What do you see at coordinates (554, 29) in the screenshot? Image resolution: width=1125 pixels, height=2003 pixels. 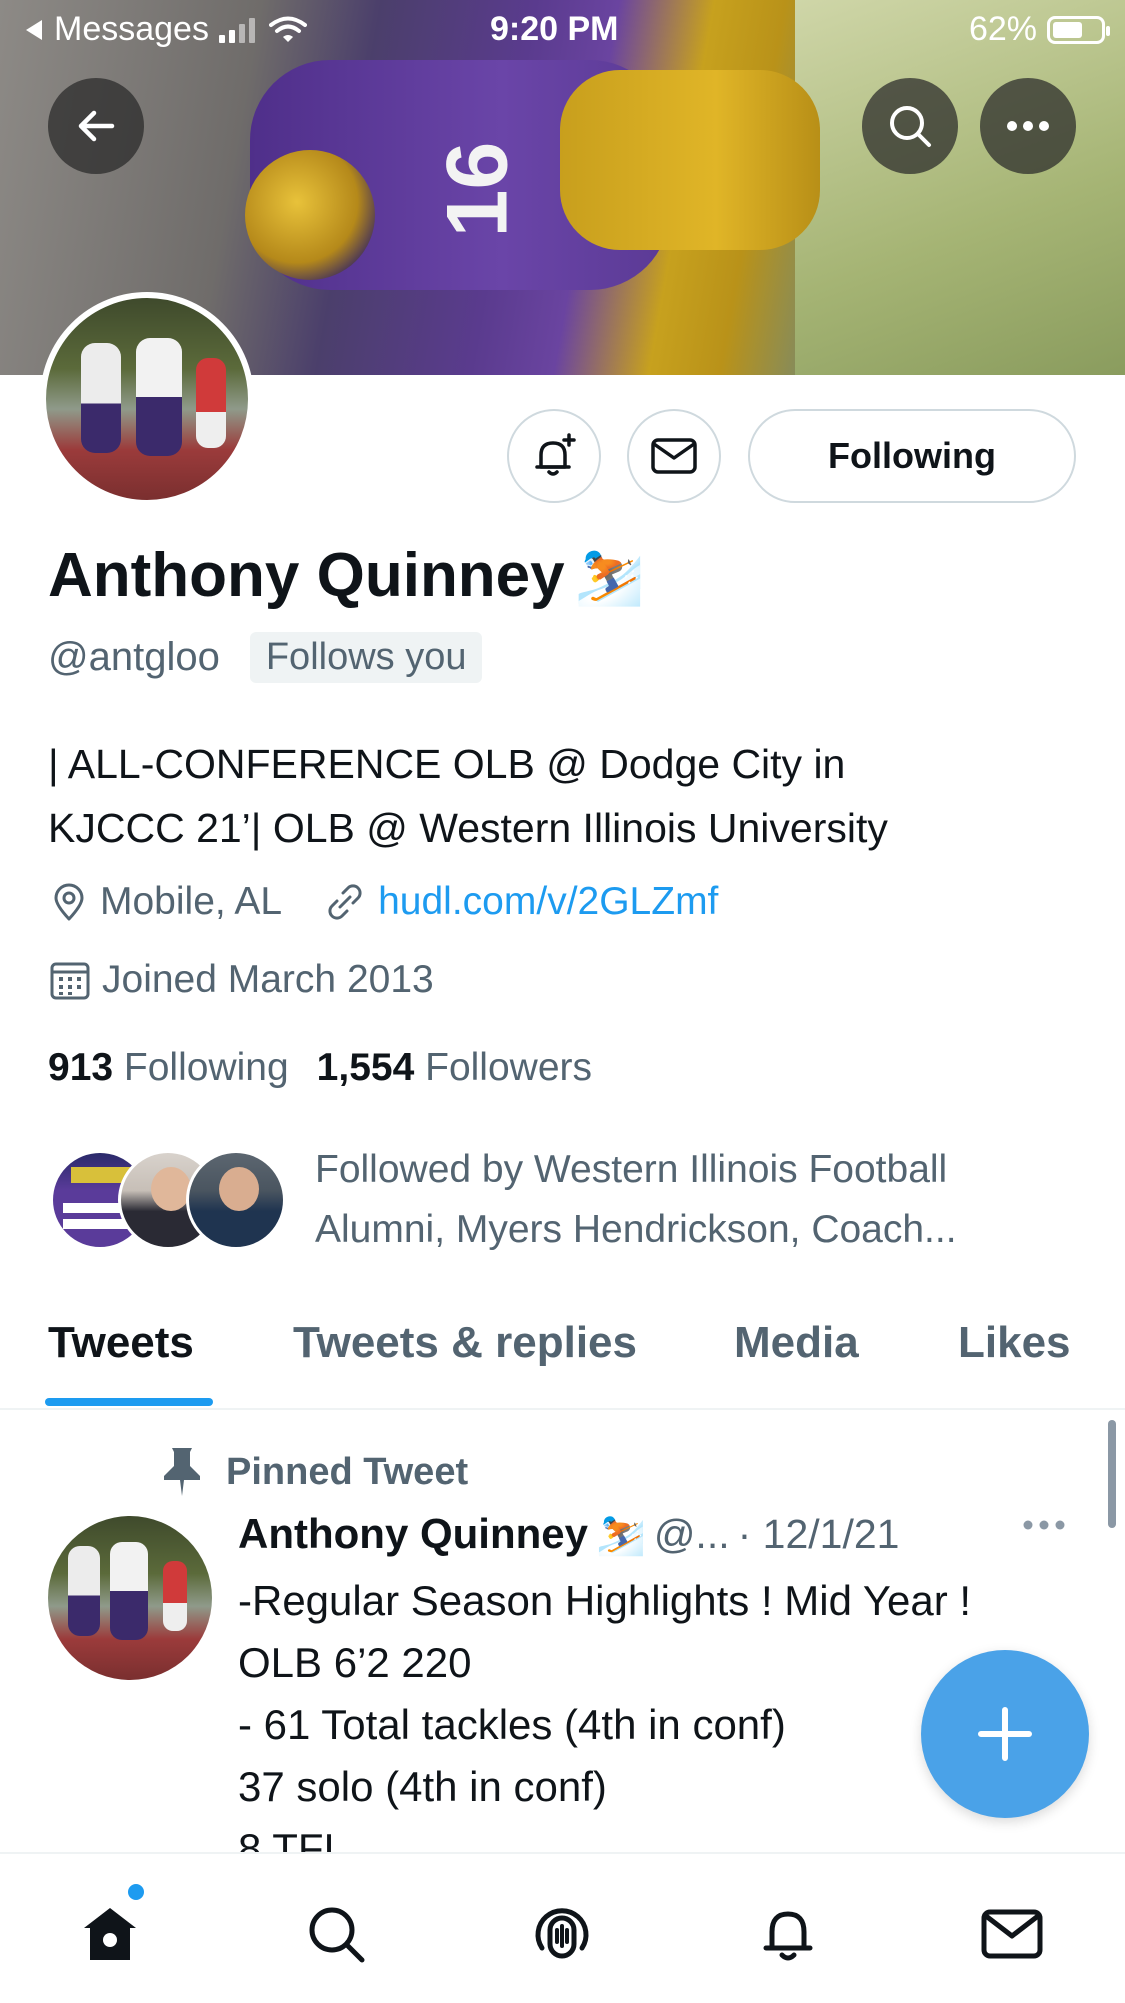 I see `status-time: 9:20 PM` at bounding box center [554, 29].